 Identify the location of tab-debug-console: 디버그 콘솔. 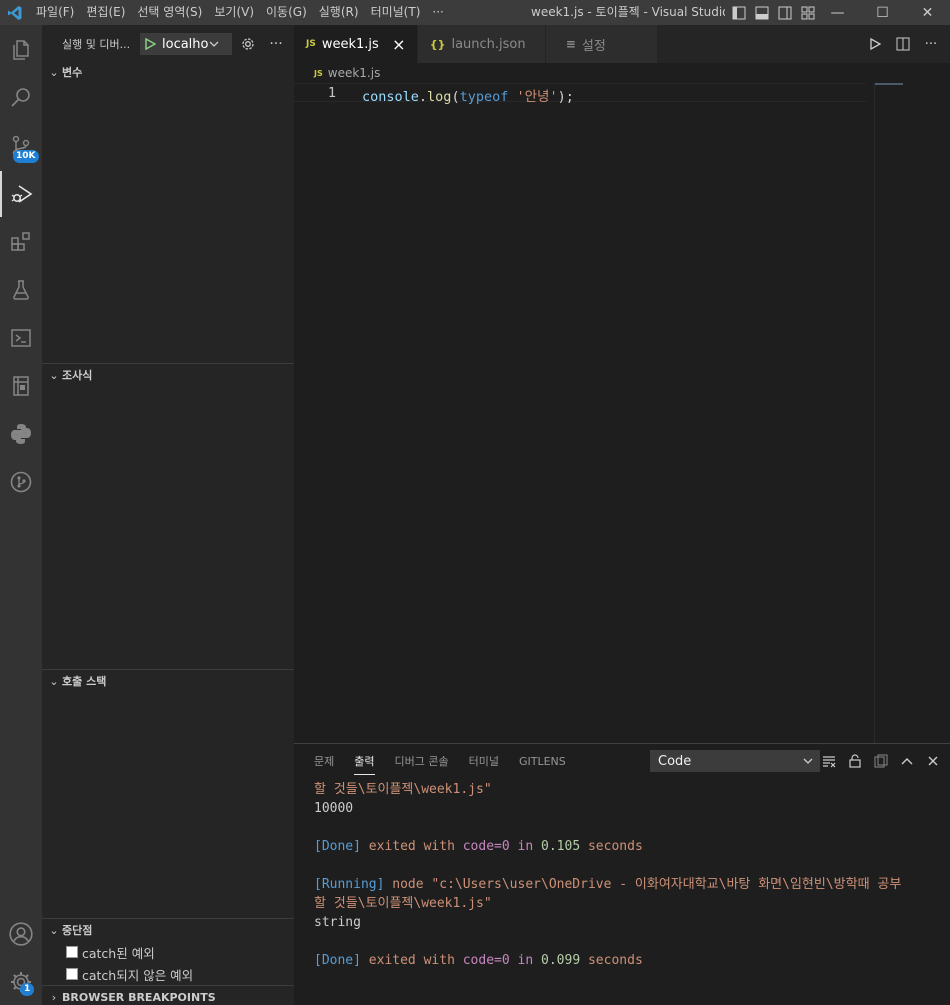
(422, 761).